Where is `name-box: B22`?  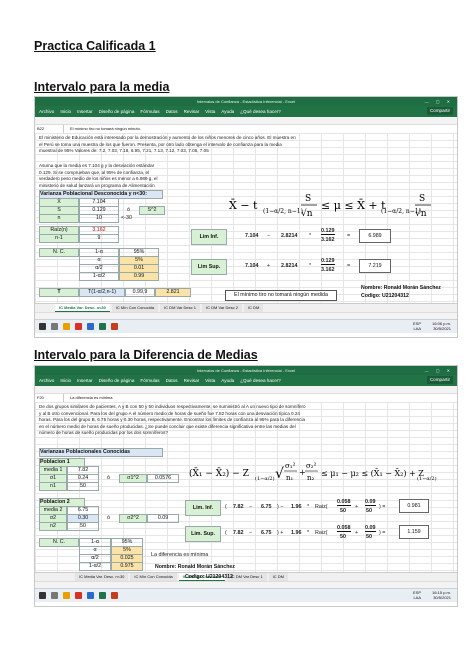 name-box: B22 is located at coordinates (49, 129).